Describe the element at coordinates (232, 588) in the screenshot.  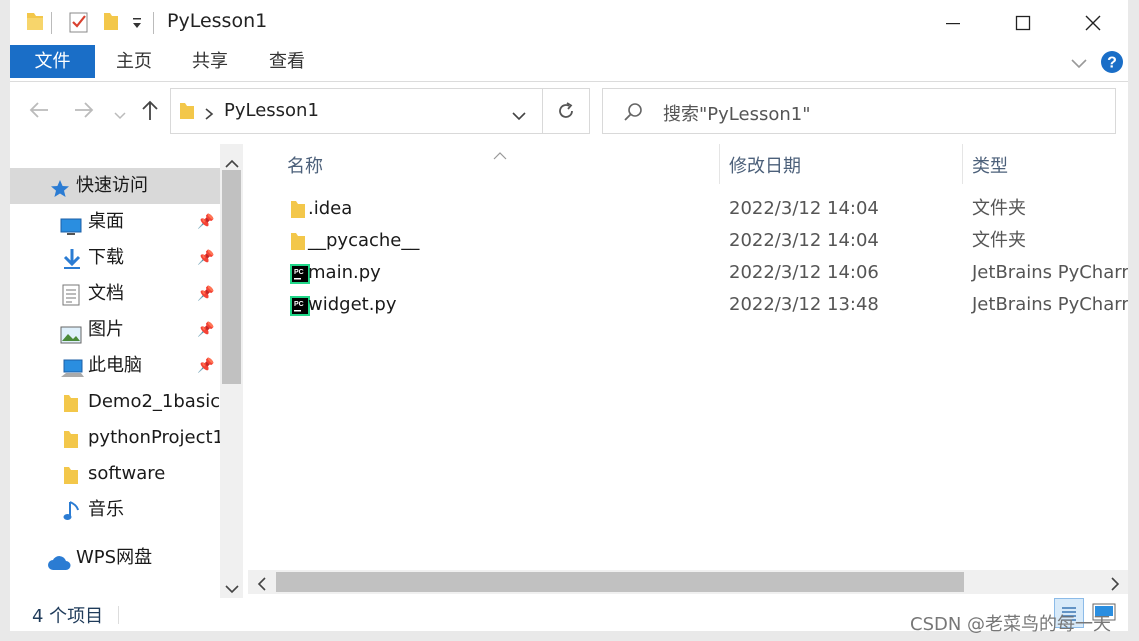
I see `scroll-down-icon` at that location.